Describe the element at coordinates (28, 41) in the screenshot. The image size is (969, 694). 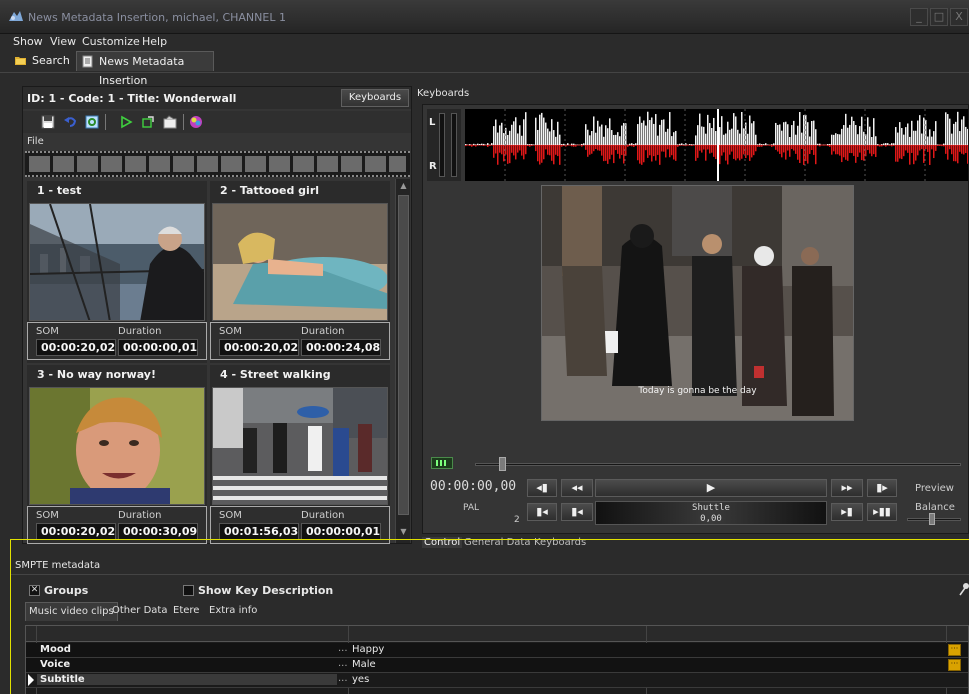
I see `menu-show: Show` at that location.